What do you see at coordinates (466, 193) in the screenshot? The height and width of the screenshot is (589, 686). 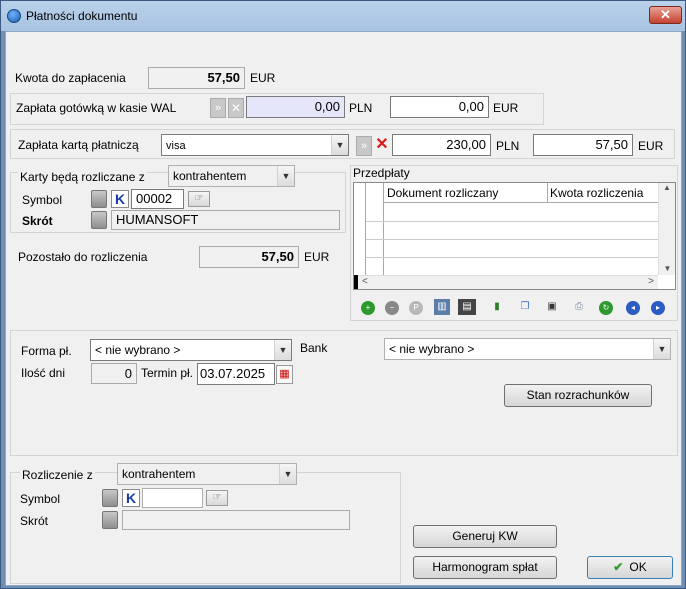 I see `column-header-dokument: Dokument rozliczany` at bounding box center [466, 193].